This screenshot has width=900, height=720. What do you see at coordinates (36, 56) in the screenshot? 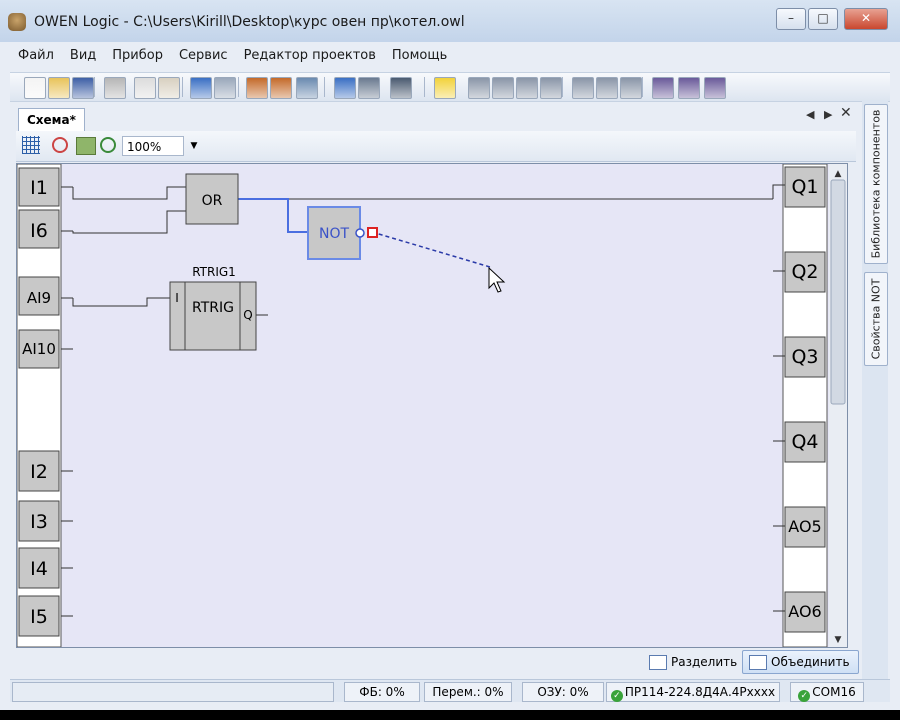
I see `menu-file: Файл` at bounding box center [36, 56].